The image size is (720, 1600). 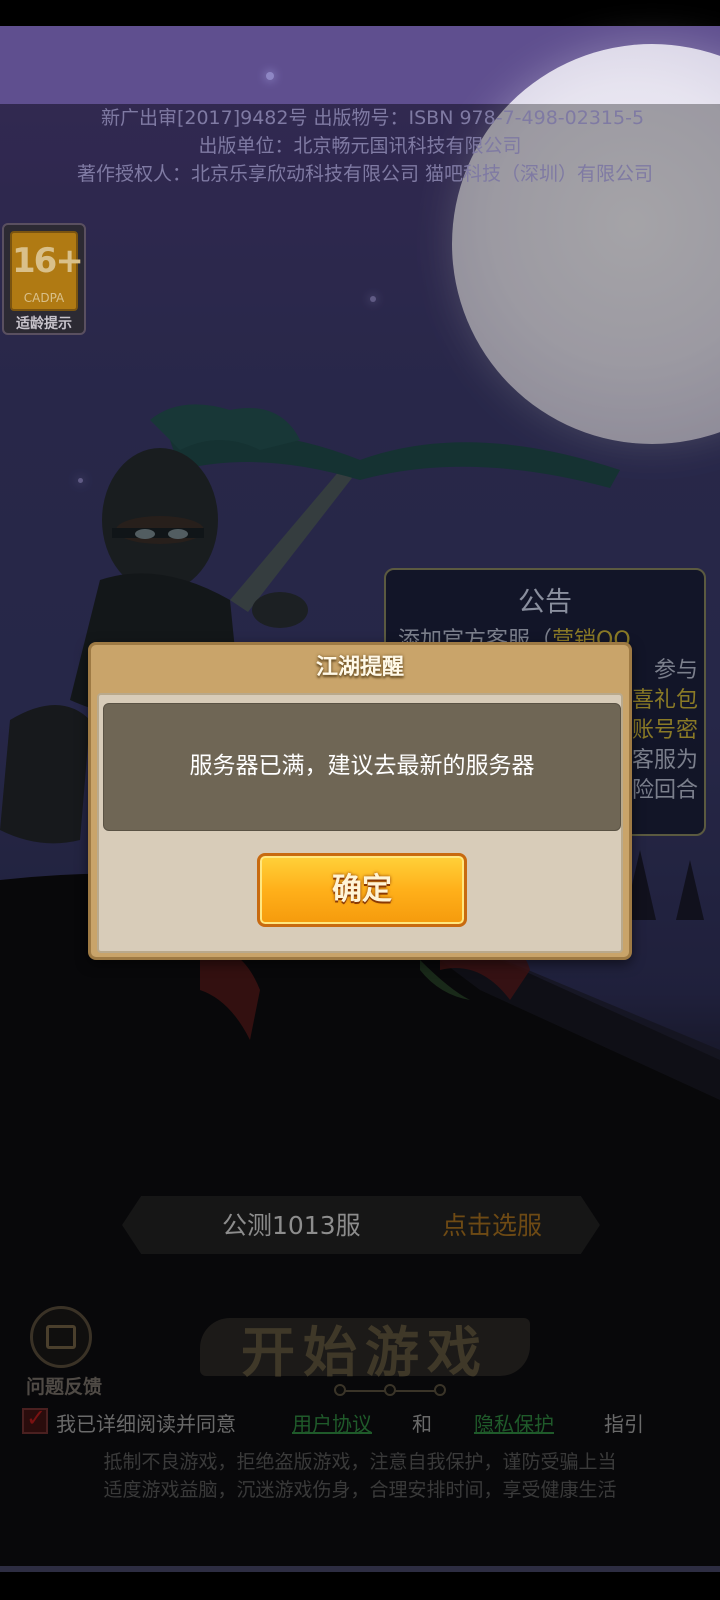 I want to click on age-rating-number: 16+, so click(x=48, y=261).